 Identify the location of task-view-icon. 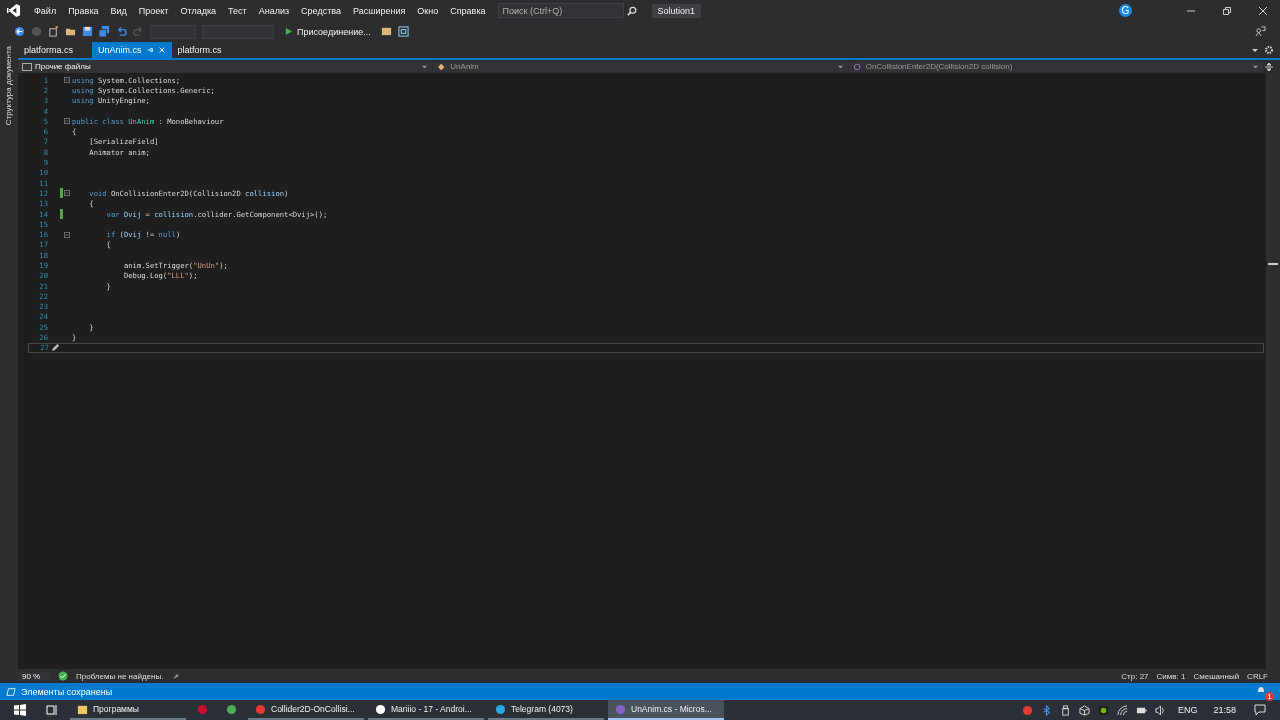
(52, 710).